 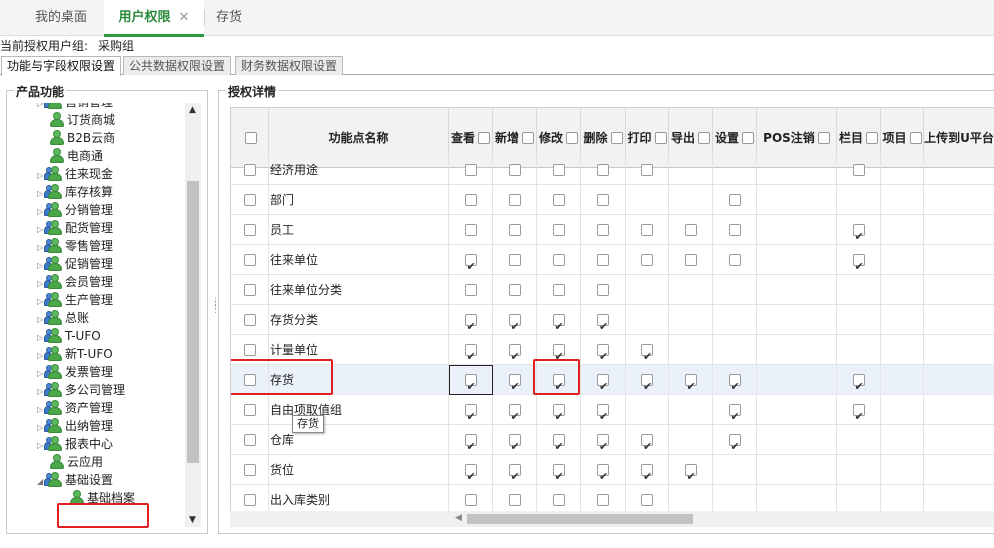 I want to click on table-row: 计量单位, so click(x=612, y=353).